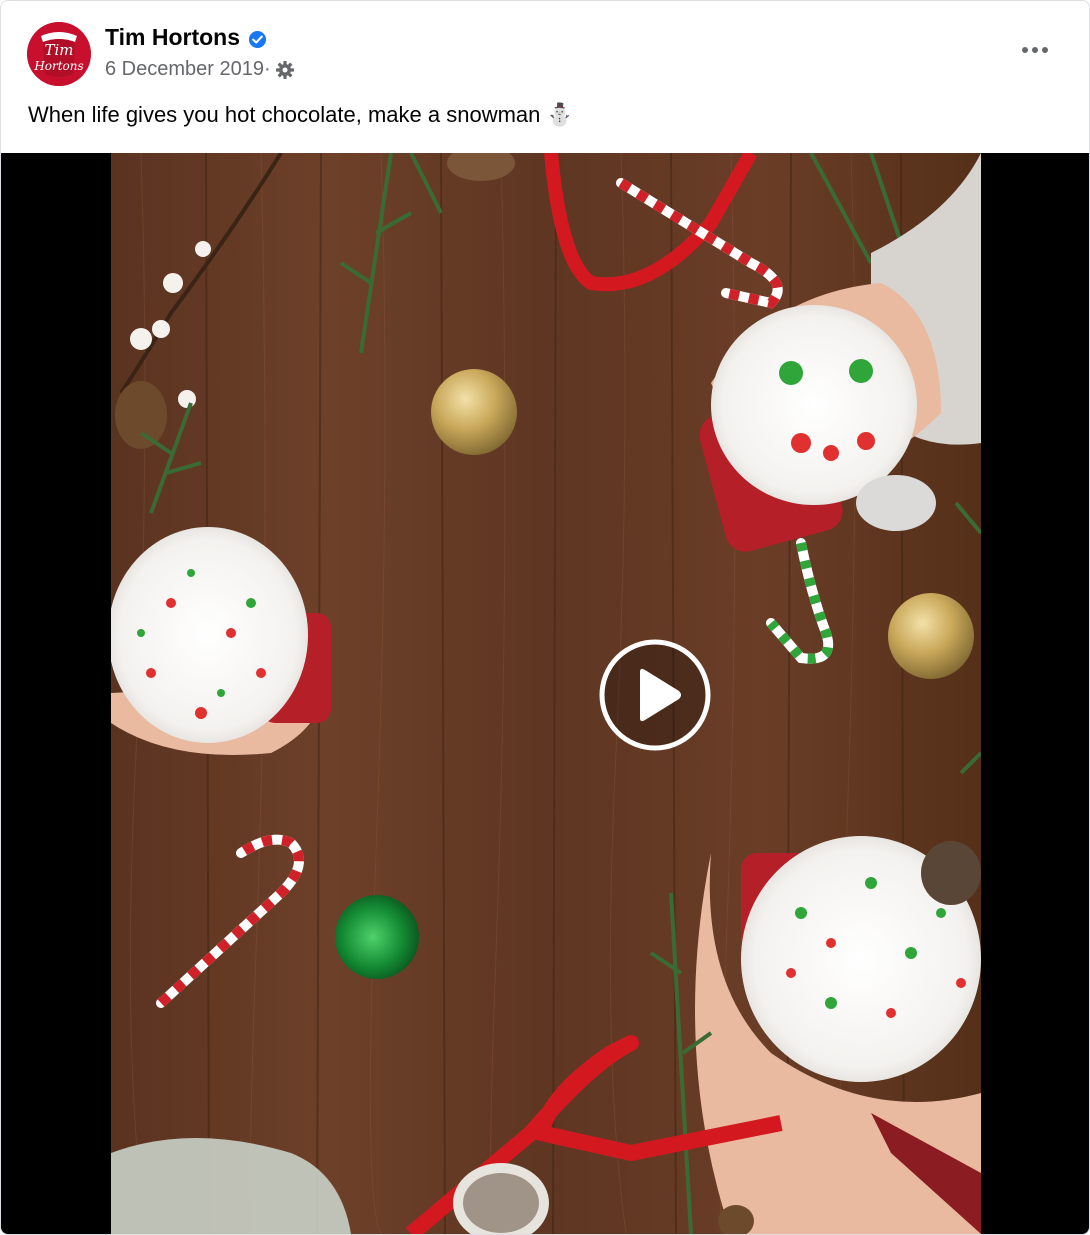 The image size is (1090, 1235). Describe the element at coordinates (58, 50) in the screenshot. I see `svg-text: Tim` at that location.